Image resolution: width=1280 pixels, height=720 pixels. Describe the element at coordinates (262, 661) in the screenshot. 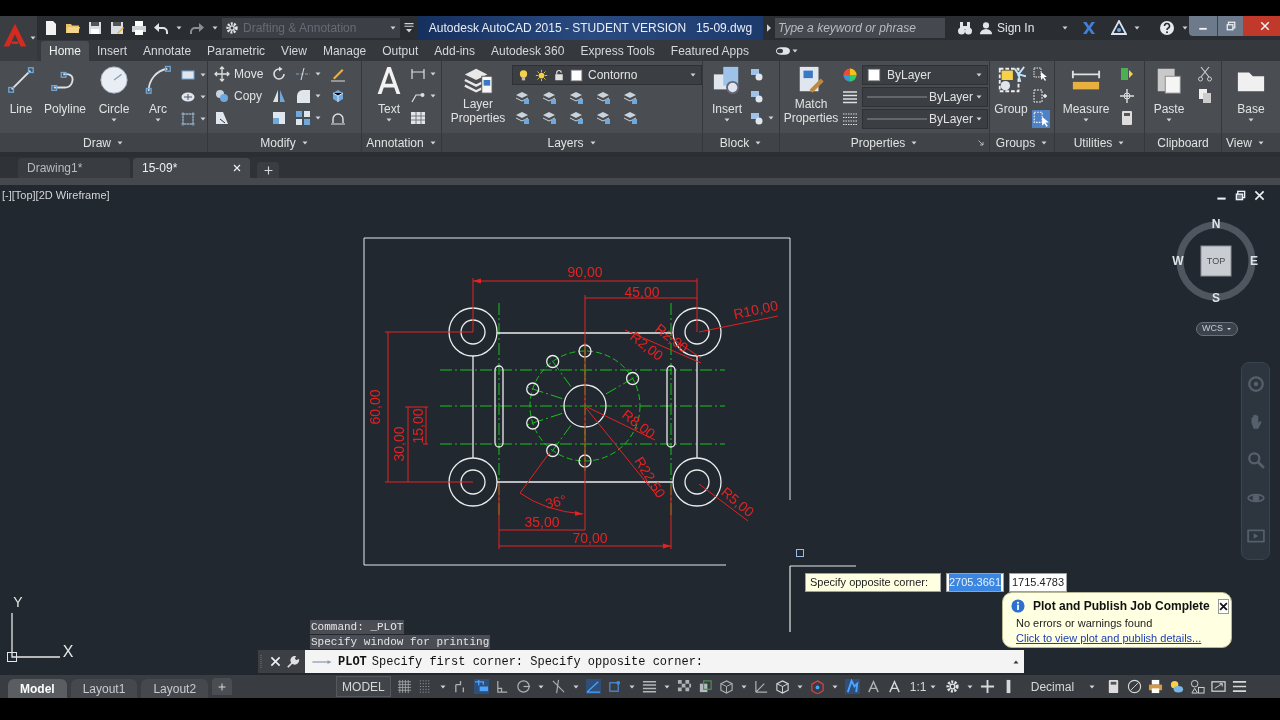

I see `grip-icon` at that location.